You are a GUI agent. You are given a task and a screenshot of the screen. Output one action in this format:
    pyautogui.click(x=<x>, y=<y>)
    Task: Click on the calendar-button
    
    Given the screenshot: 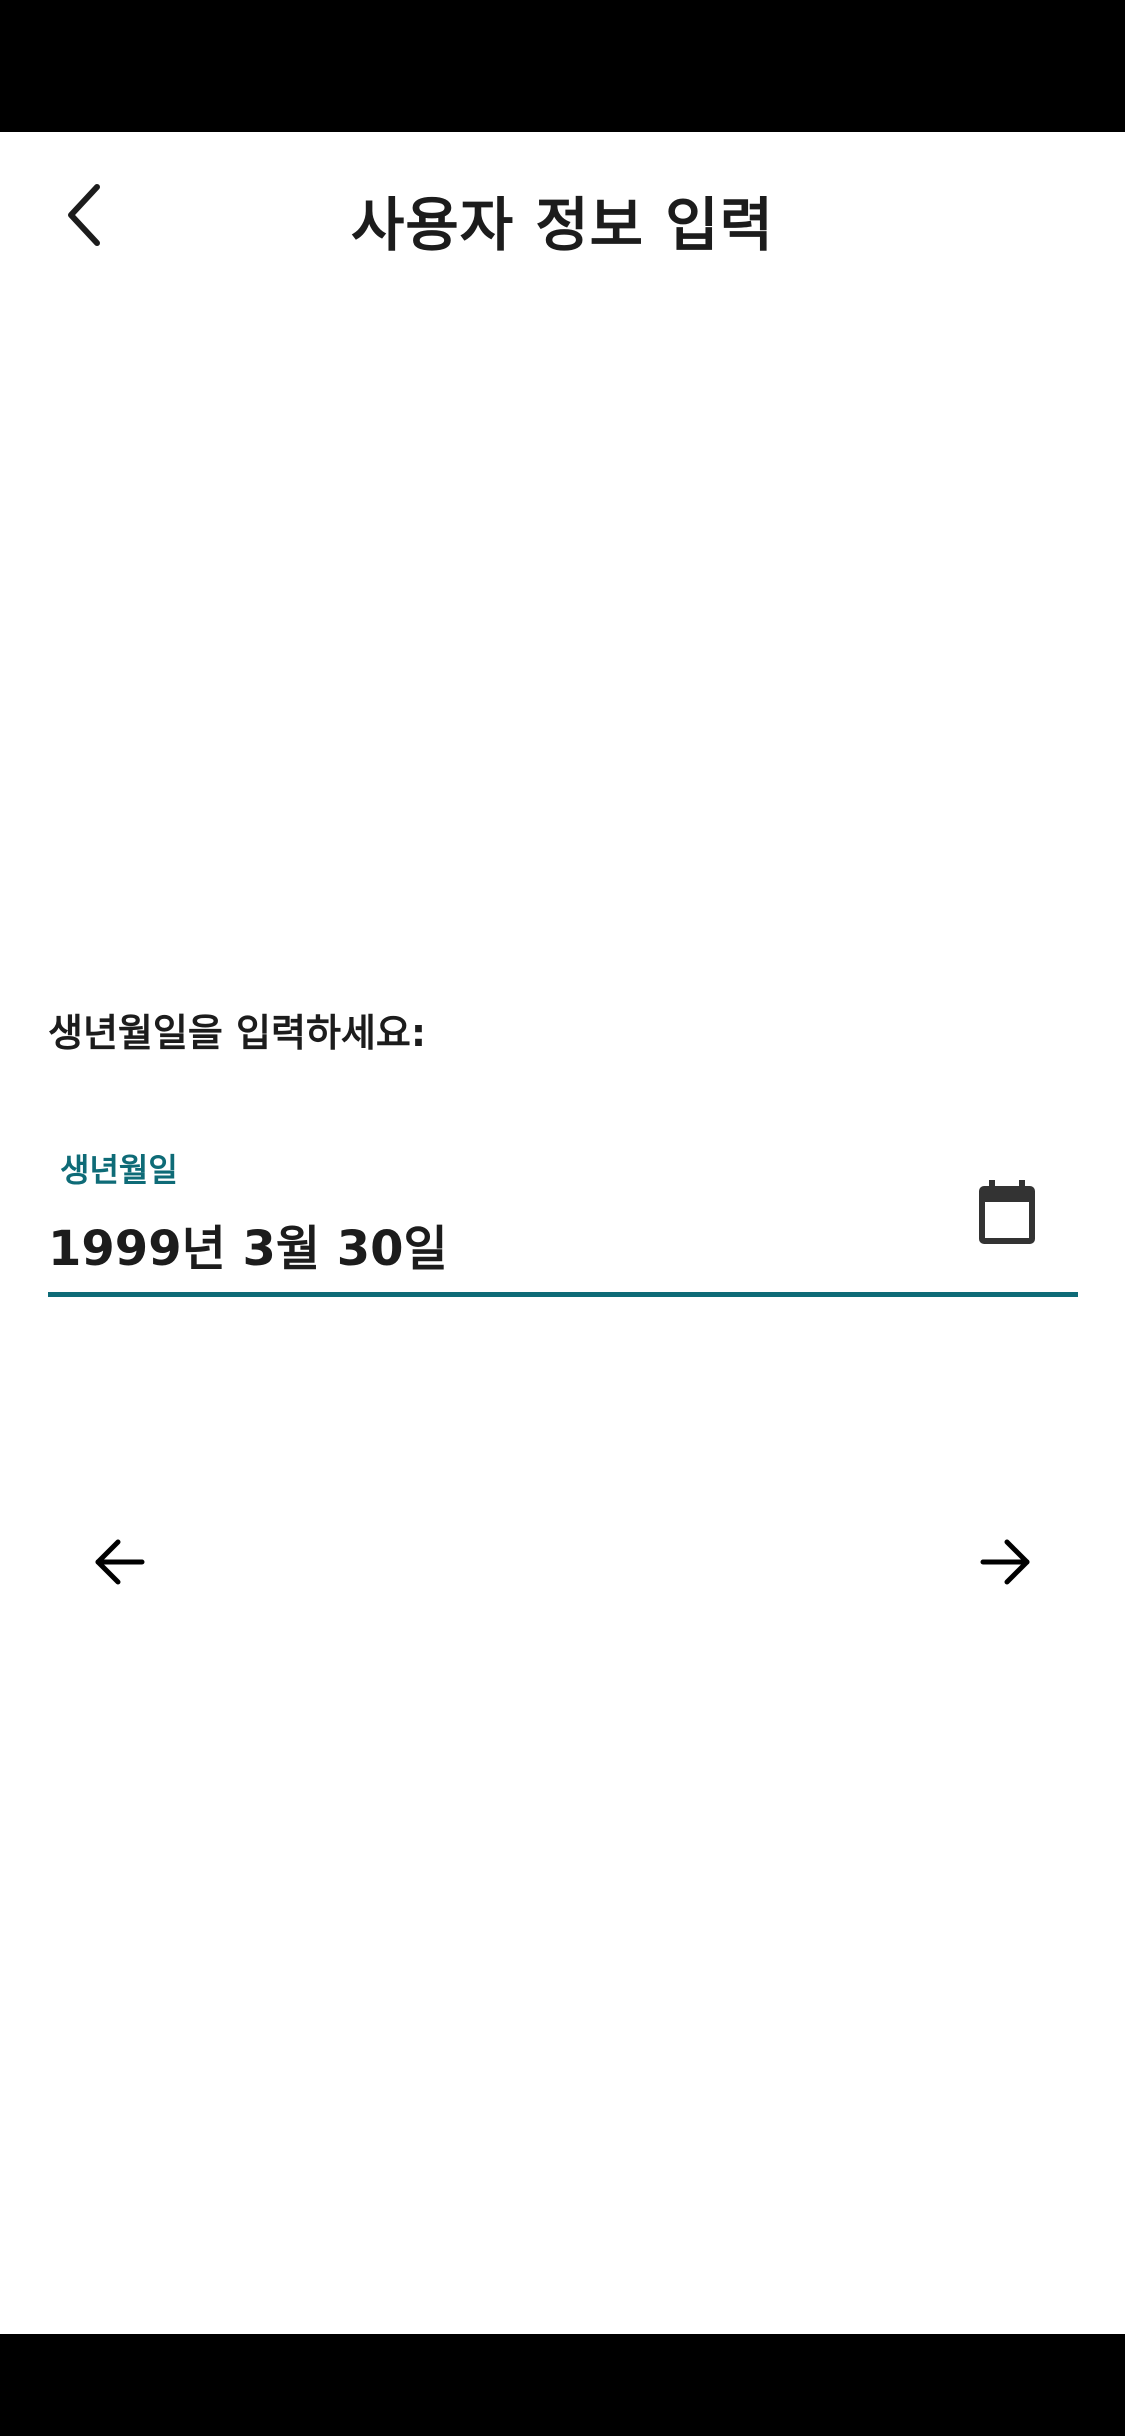 What is the action you would take?
    pyautogui.click(x=1007, y=1213)
    